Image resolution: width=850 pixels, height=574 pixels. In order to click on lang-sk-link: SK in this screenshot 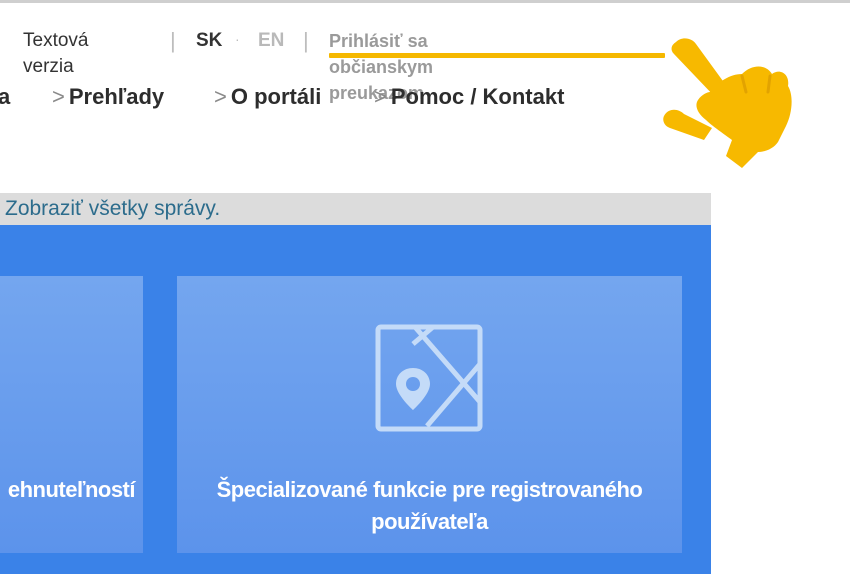, I will do `click(209, 41)`.